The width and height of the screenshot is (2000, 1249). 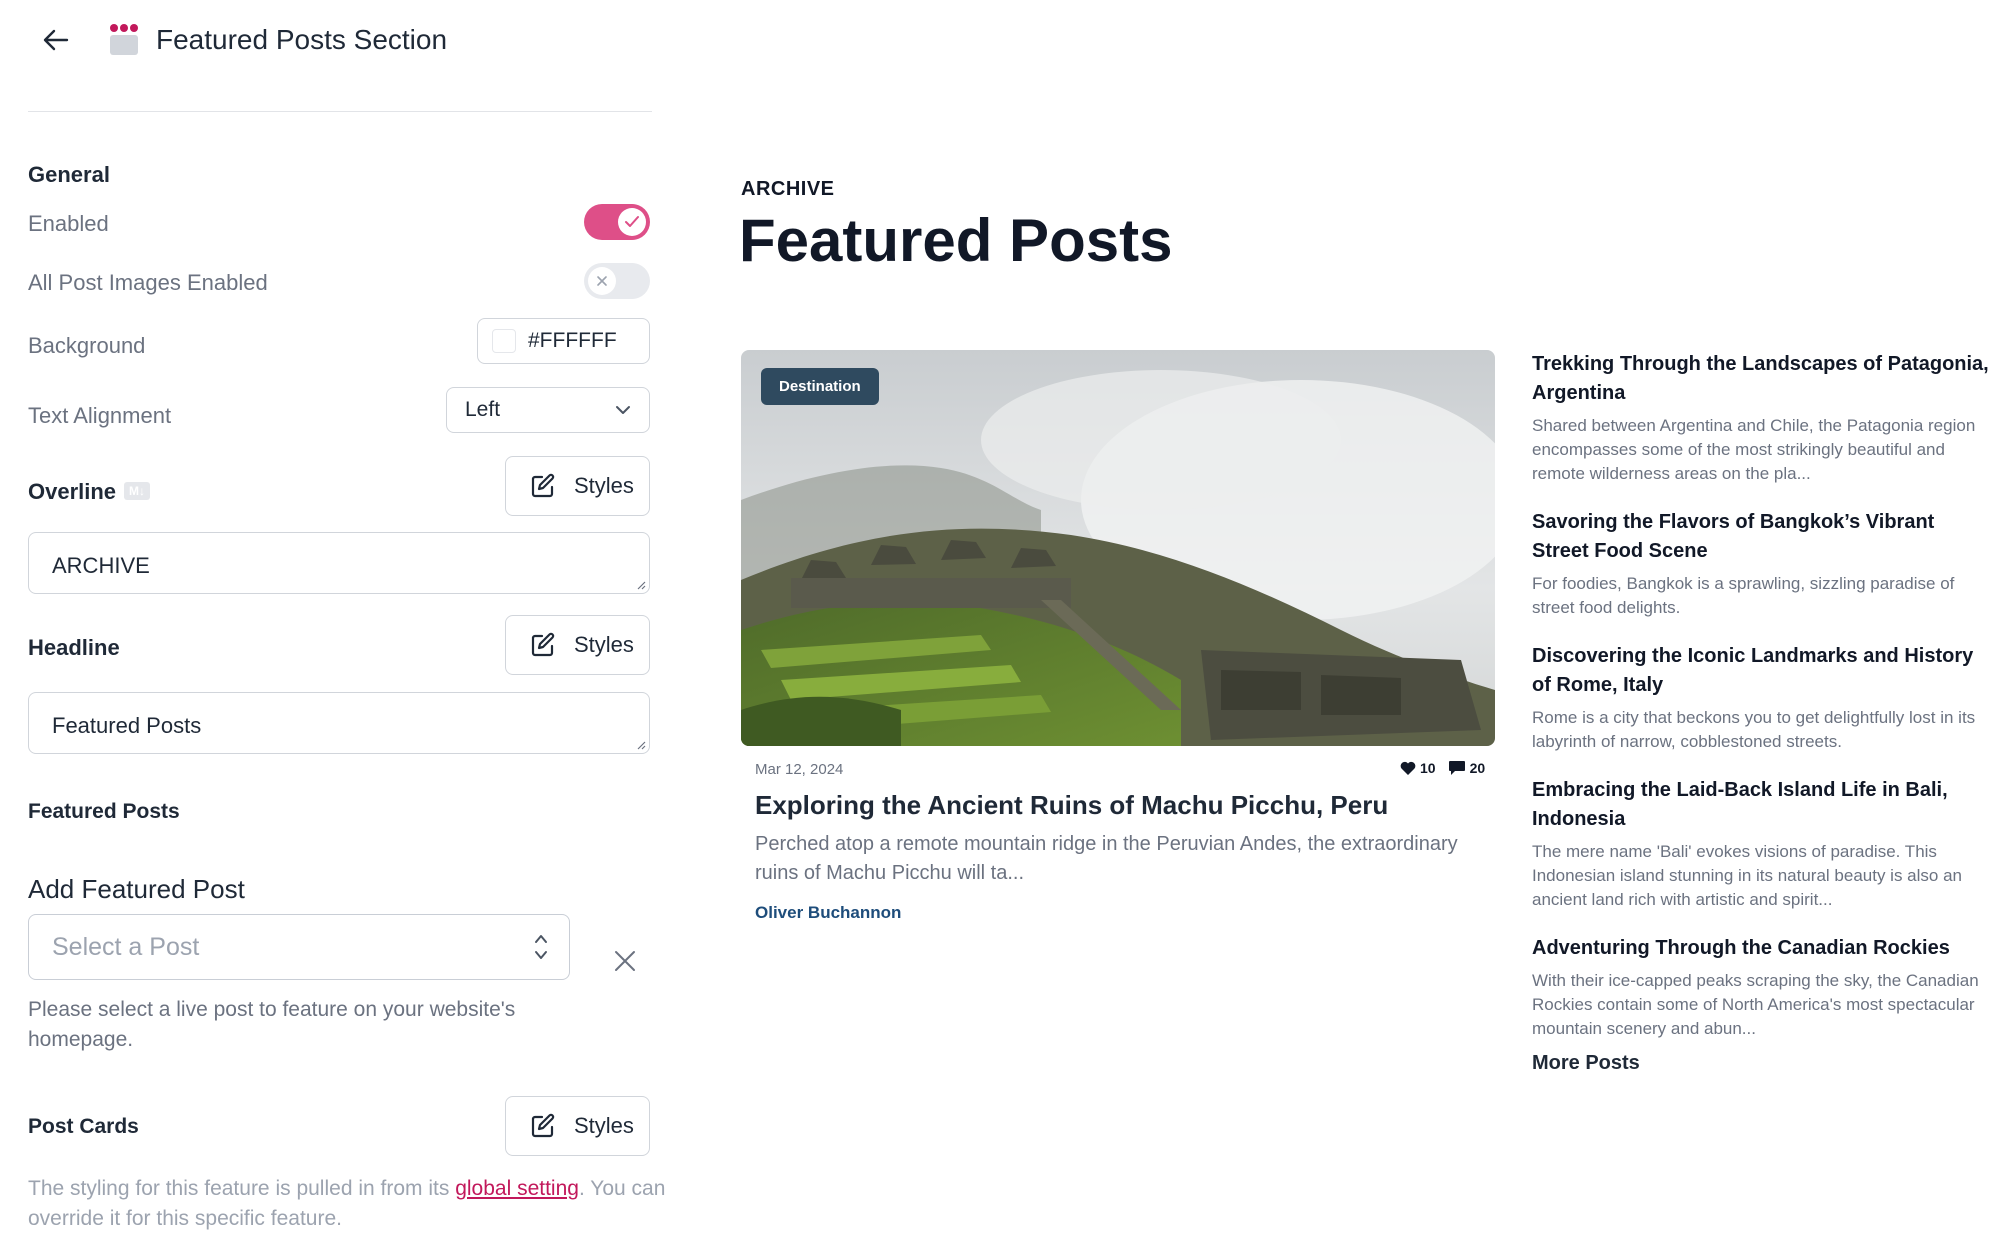 What do you see at coordinates (788, 189) in the screenshot?
I see `preview-overline: ARCHIVE` at bounding box center [788, 189].